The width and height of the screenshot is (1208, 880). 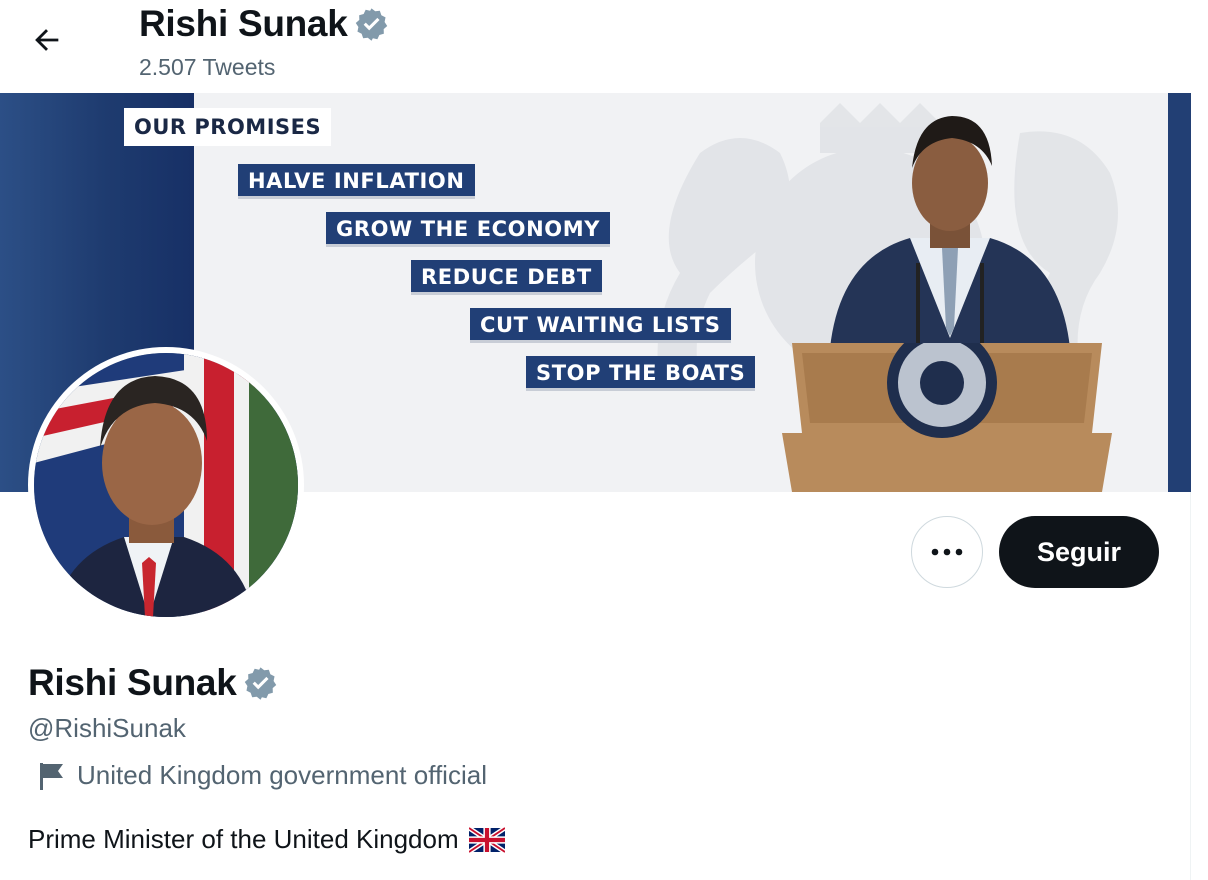 What do you see at coordinates (947, 417) in the screenshot?
I see `banner-lectern` at bounding box center [947, 417].